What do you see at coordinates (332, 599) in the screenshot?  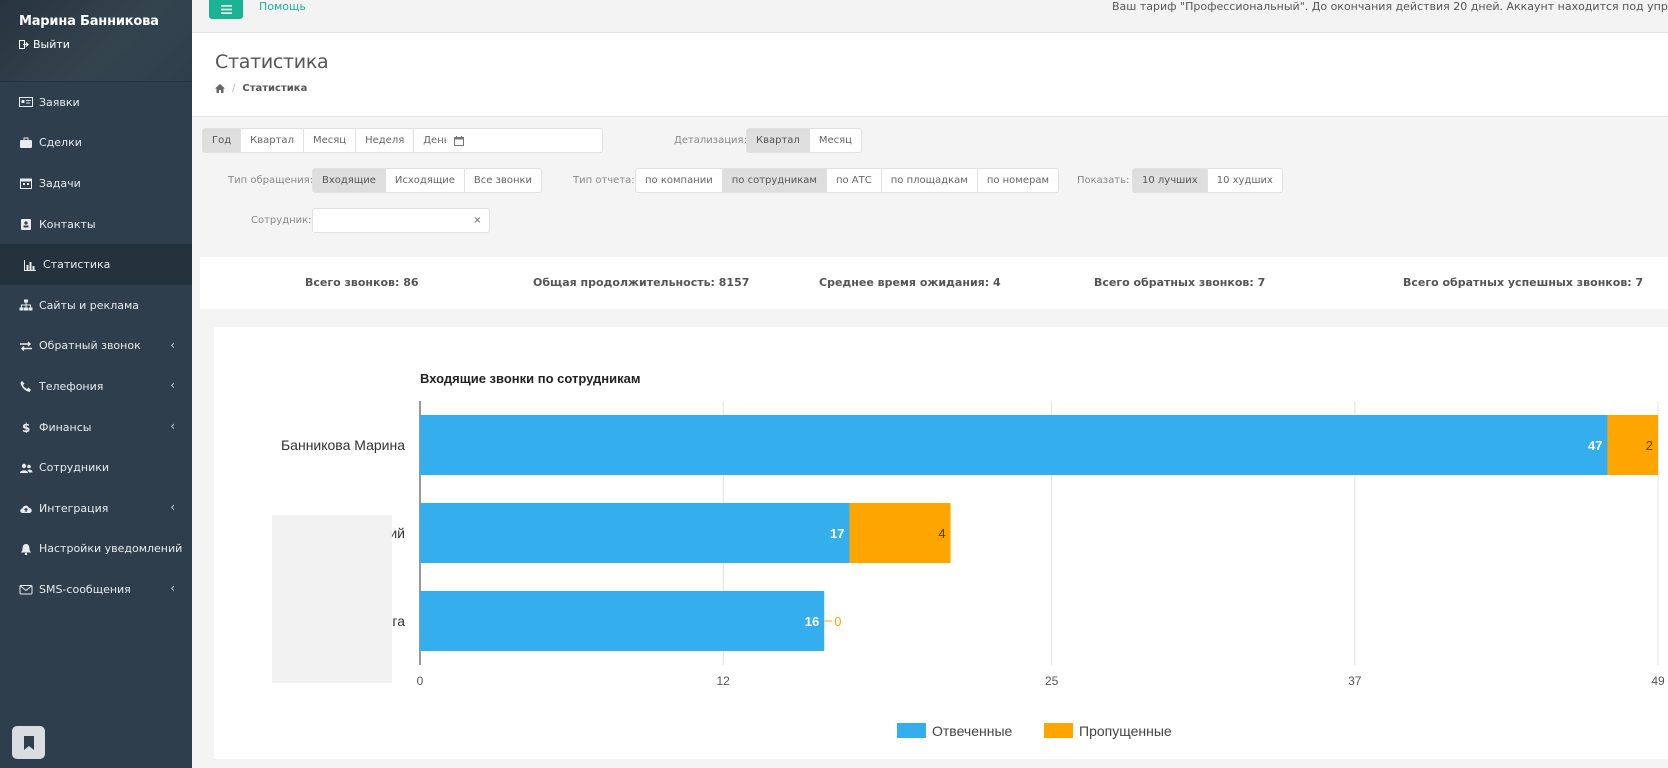 I see `redaction-overlay` at bounding box center [332, 599].